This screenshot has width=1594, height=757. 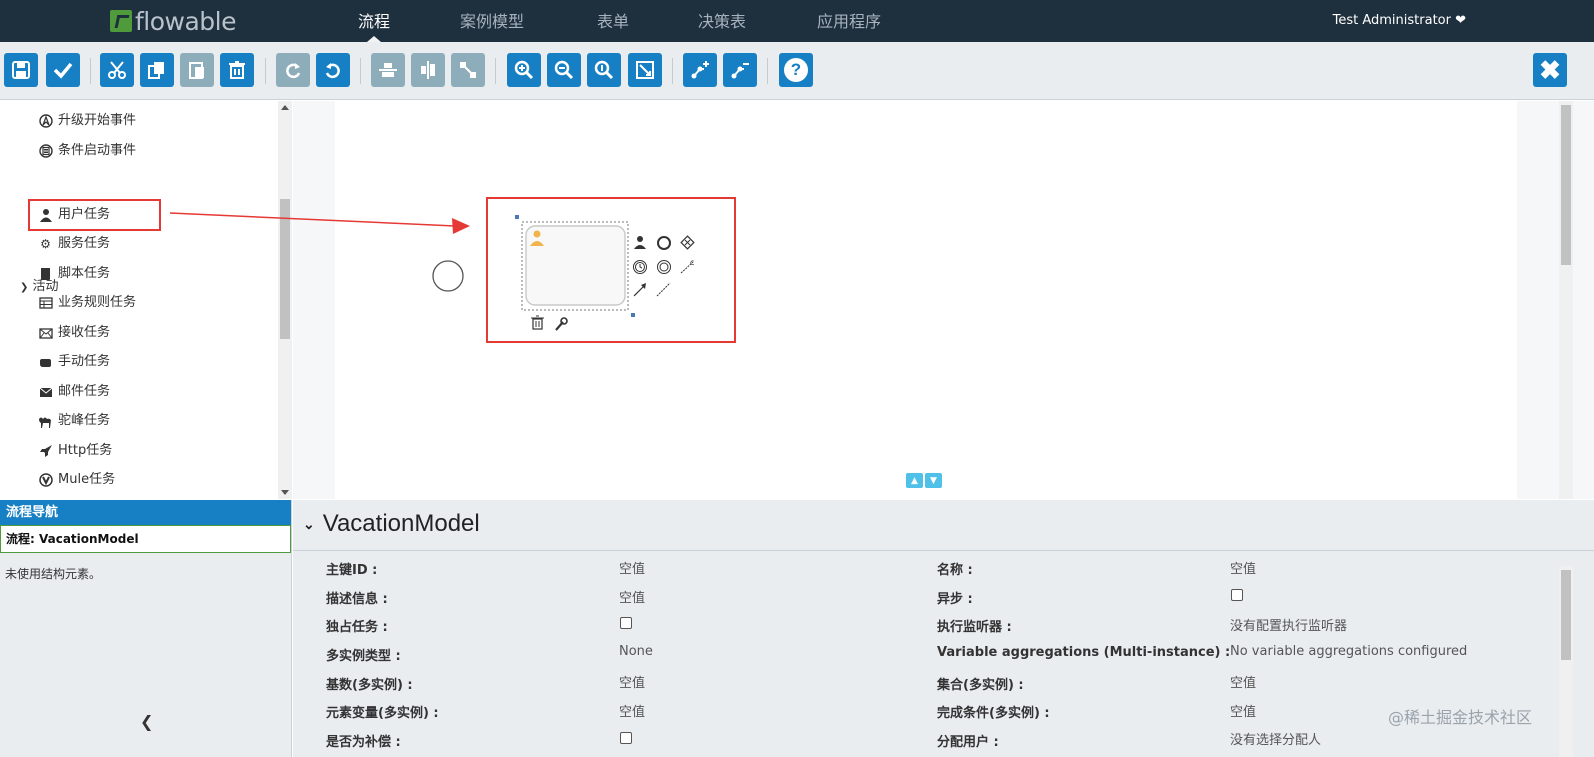 What do you see at coordinates (357, 627) in the screenshot?
I see `prop-label-exclusive: 独占任务 :` at bounding box center [357, 627].